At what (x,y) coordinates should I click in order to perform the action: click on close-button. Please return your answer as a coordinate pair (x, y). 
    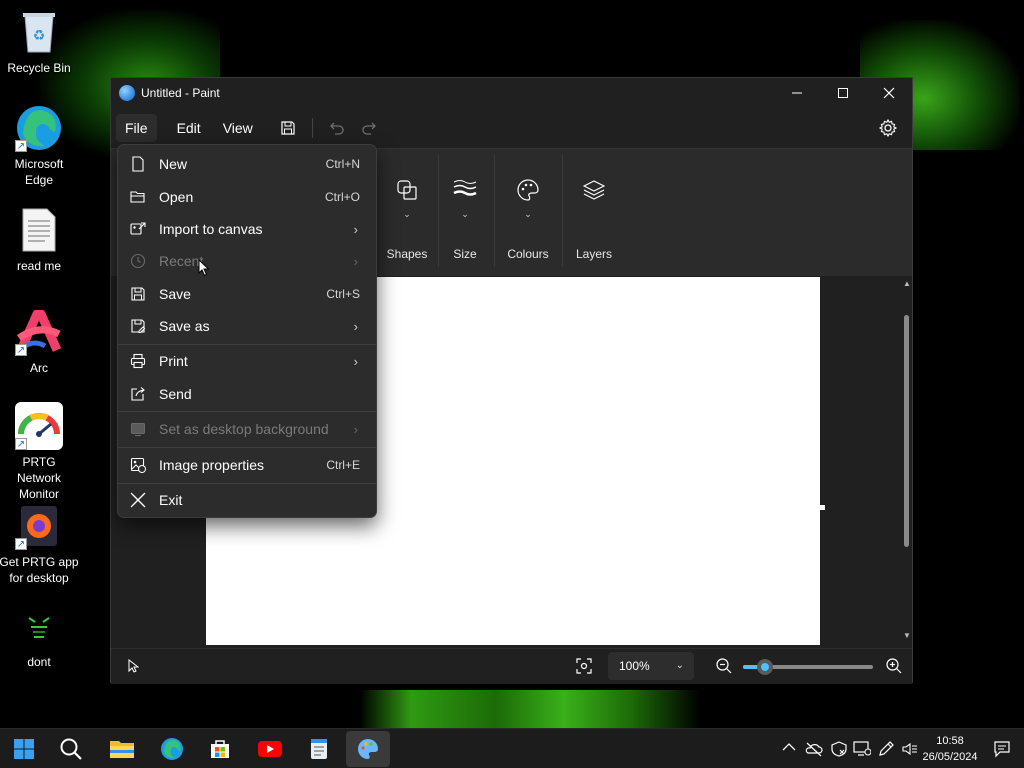
    Looking at the image, I should click on (889, 93).